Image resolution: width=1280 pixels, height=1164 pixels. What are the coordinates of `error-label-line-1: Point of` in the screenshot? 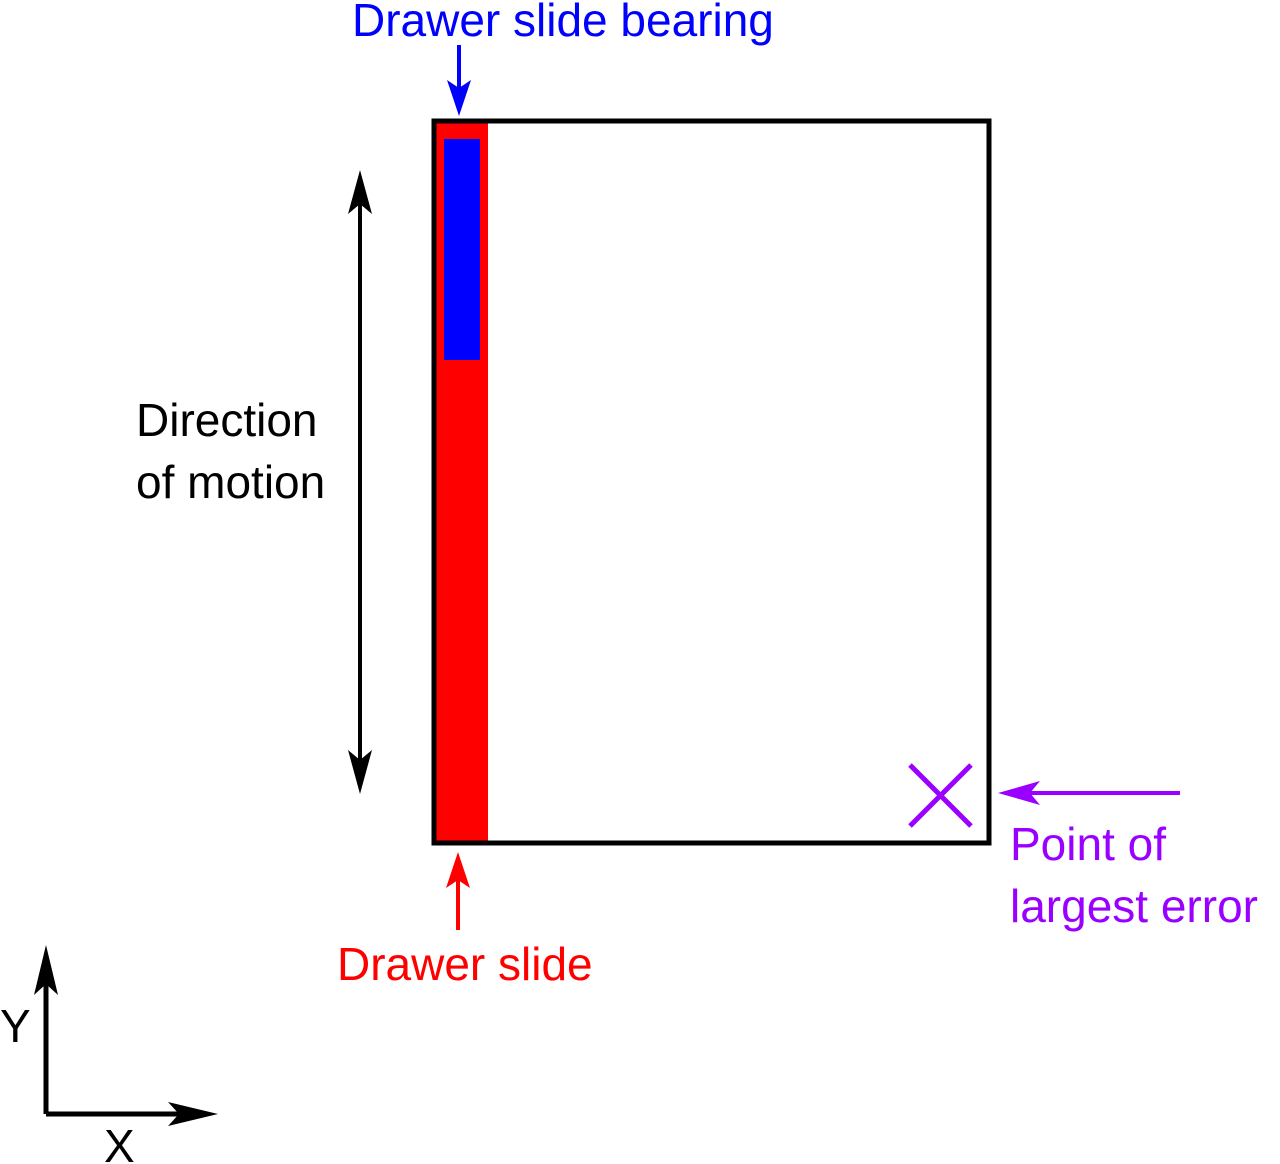 It's located at (1088, 844).